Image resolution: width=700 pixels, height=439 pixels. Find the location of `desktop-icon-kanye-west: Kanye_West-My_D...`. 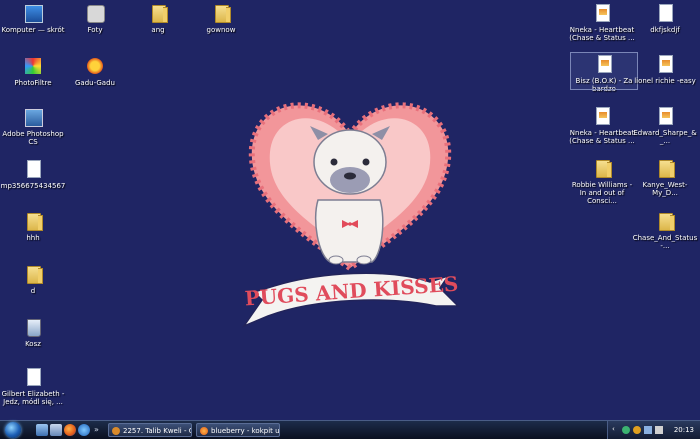

desktop-icon-kanye-west: Kanye_West-My_D... is located at coordinates (665, 177).